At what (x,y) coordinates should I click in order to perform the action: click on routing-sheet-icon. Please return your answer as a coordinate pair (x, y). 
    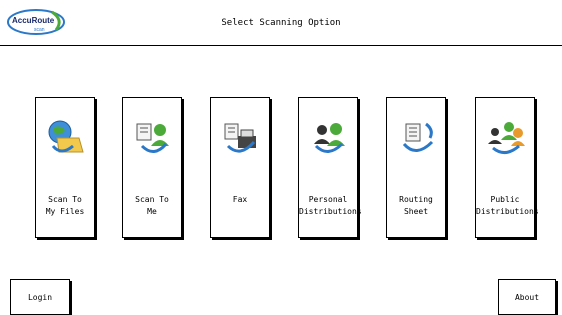
    Looking at the image, I should click on (418, 137).